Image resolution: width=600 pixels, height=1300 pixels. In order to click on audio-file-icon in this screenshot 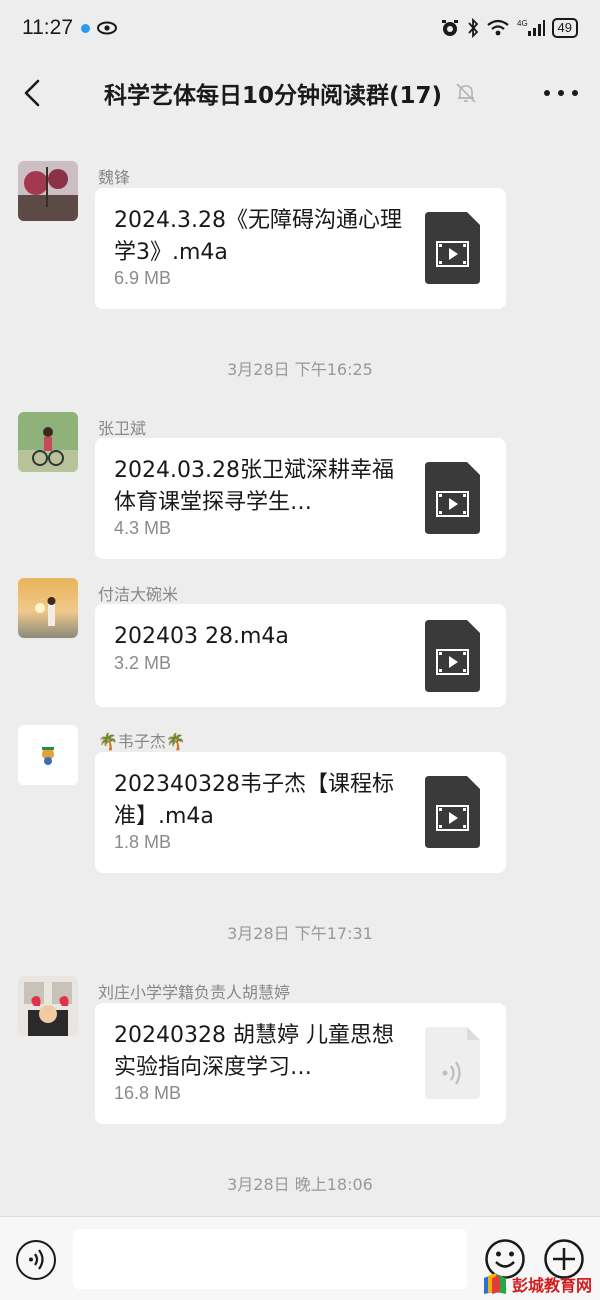, I will do `click(452, 1063)`.